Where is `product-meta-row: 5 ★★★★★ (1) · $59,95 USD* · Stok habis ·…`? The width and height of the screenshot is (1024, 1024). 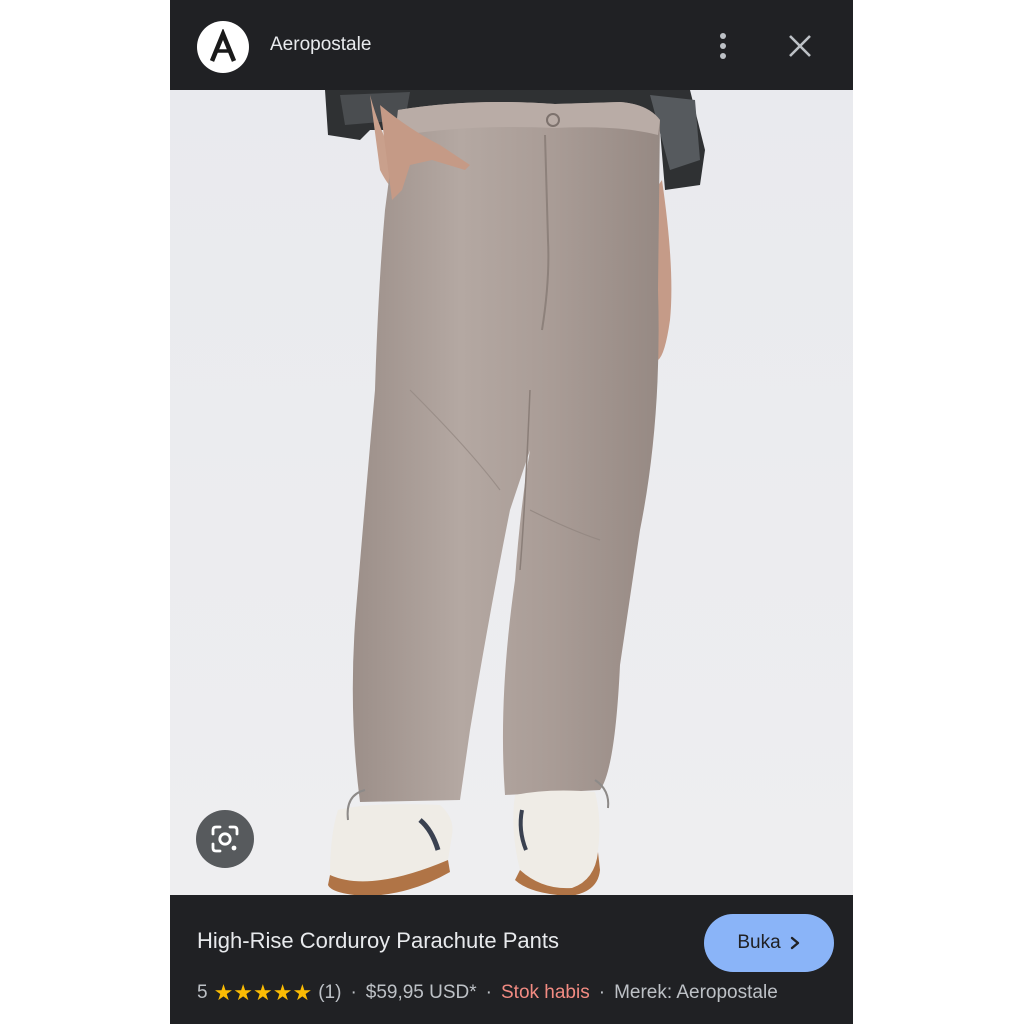 product-meta-row: 5 ★★★★★ (1) · $59,95 USD* · Stok habis ·… is located at coordinates (487, 993).